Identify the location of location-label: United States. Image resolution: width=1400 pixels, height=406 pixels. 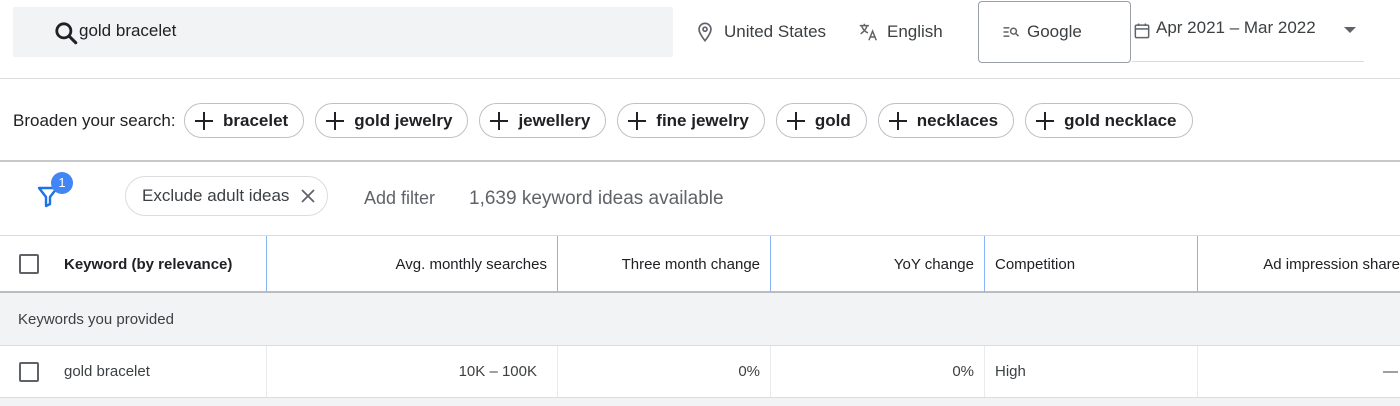
(775, 31).